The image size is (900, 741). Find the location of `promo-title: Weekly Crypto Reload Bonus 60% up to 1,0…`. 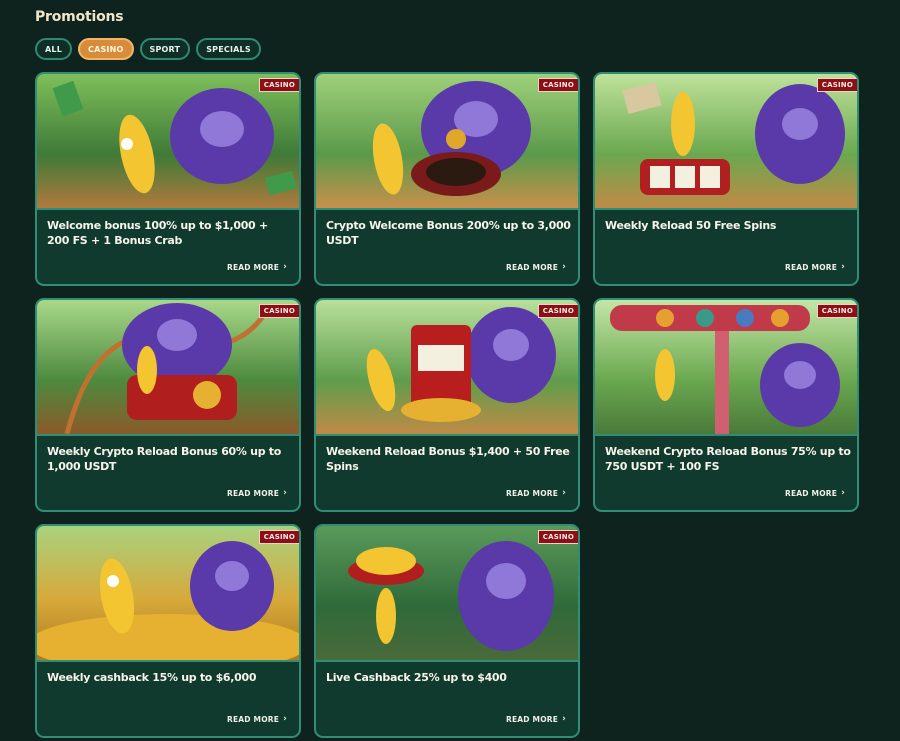

promo-title: Weekly Crypto Reload Bonus 60% up to 1,0… is located at coordinates (164, 459).